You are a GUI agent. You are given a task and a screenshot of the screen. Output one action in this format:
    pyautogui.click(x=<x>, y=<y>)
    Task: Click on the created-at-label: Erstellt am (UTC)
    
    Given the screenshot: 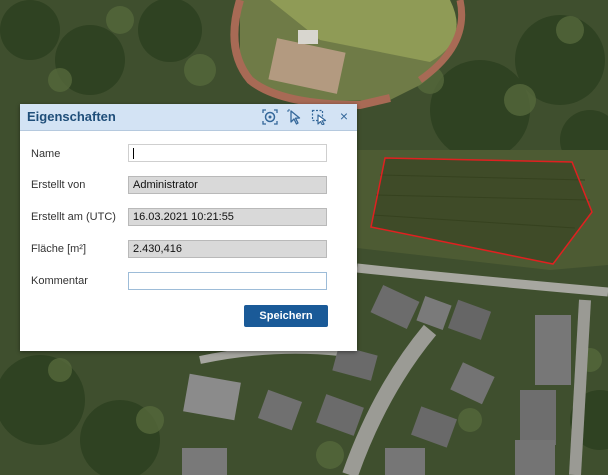 What is the action you would take?
    pyautogui.click(x=73, y=217)
    